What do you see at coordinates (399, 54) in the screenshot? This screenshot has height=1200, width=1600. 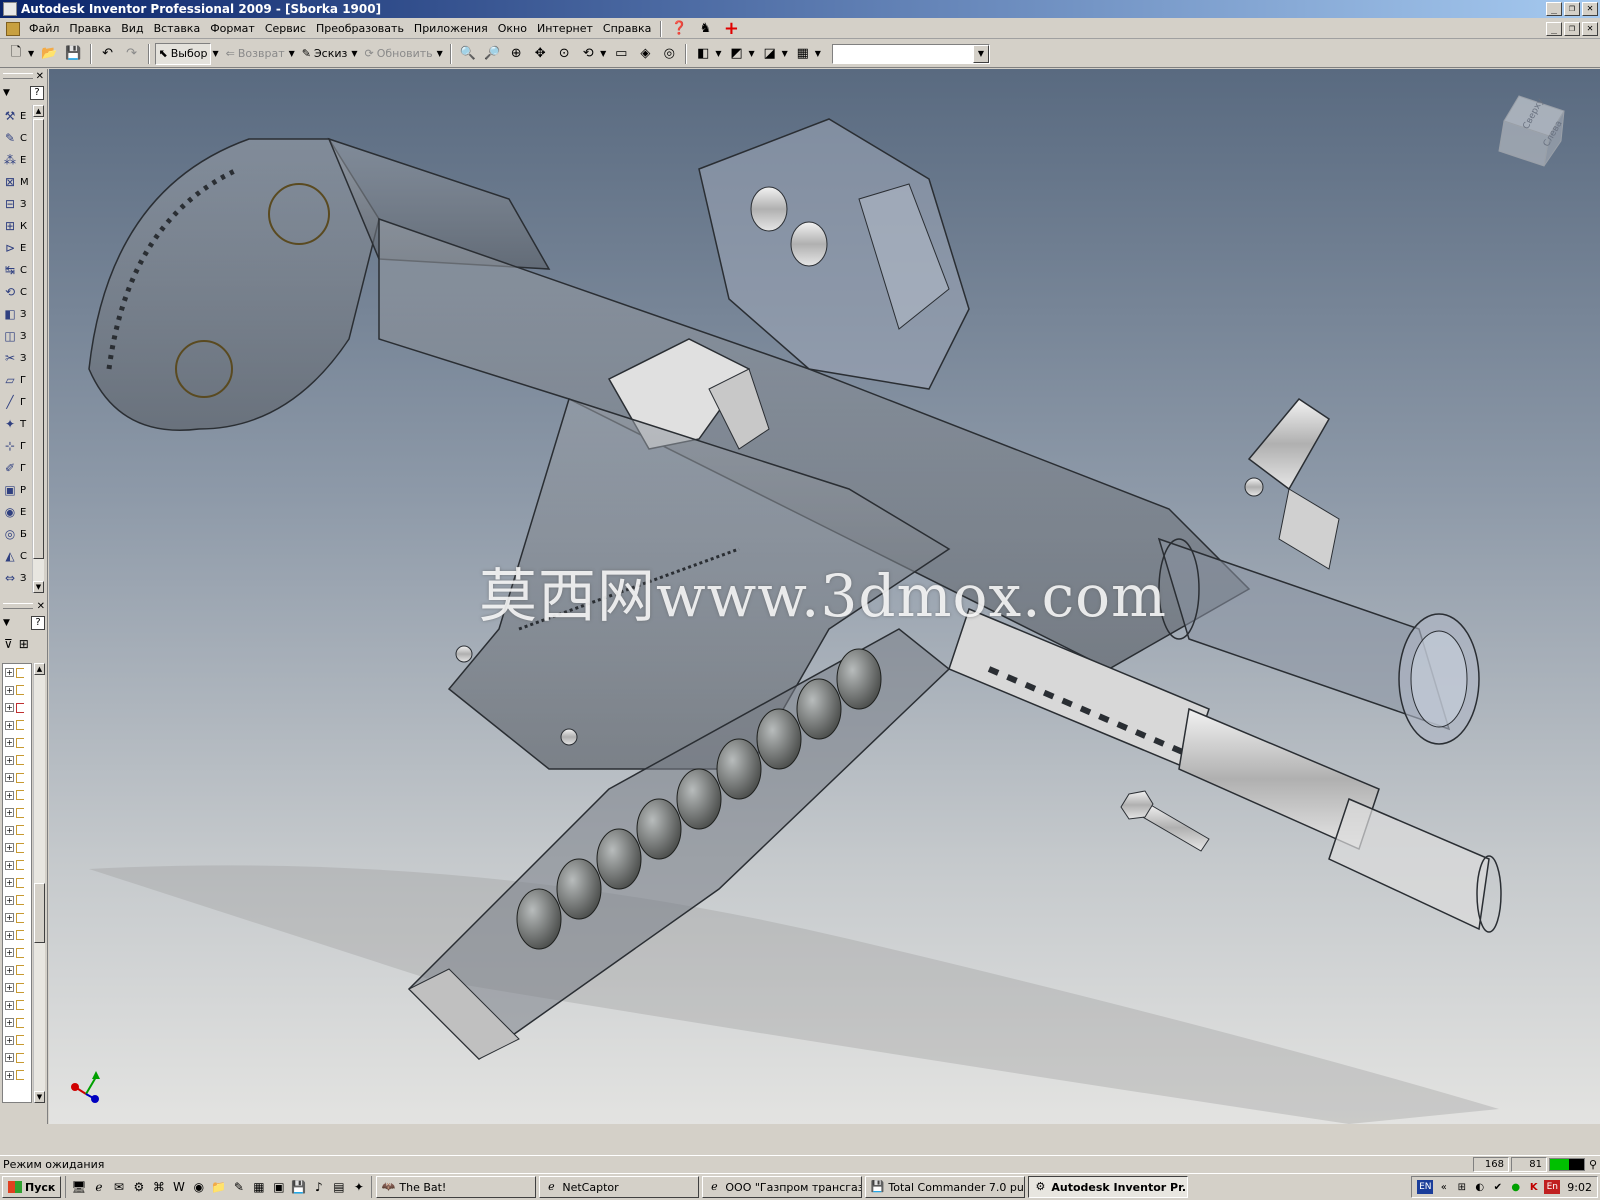 I see `update-button: ⟳ Обновить` at bounding box center [399, 54].